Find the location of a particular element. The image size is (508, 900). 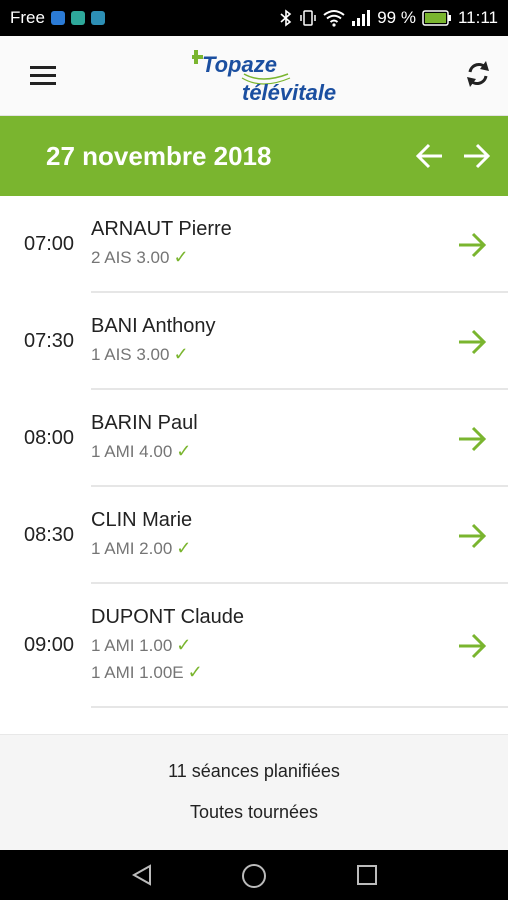

appointment-time: 08:30 is located at coordinates (49, 535).